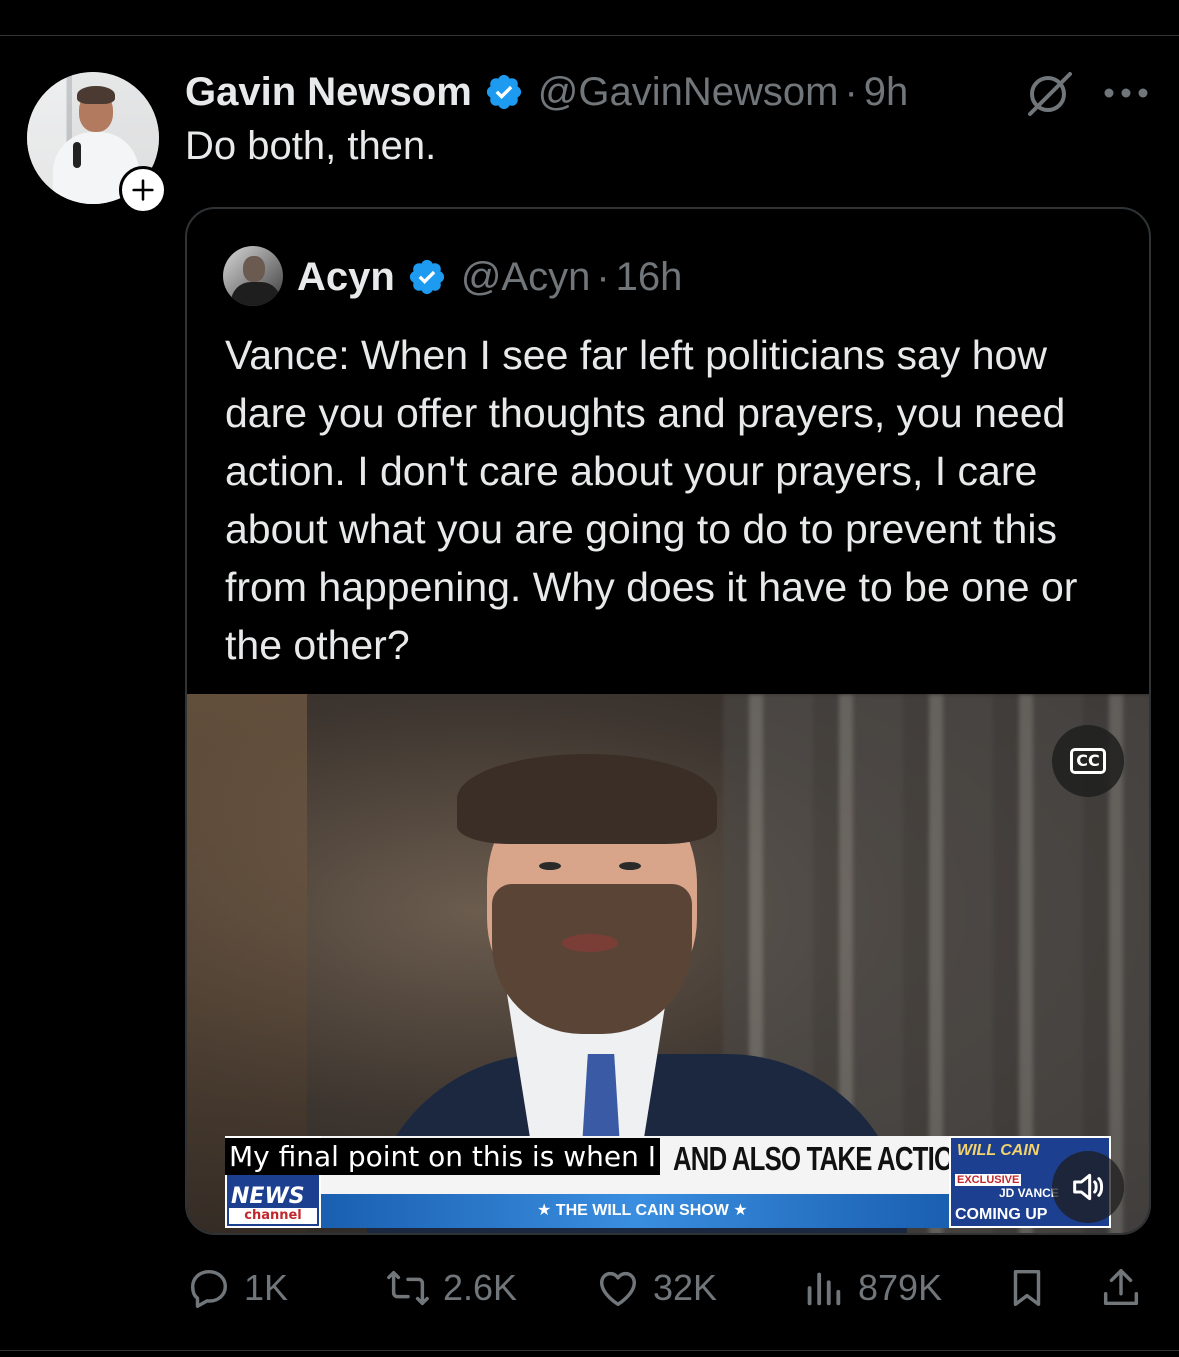 The height and width of the screenshot is (1357, 1179). I want to click on views-count: 879K, so click(900, 1287).